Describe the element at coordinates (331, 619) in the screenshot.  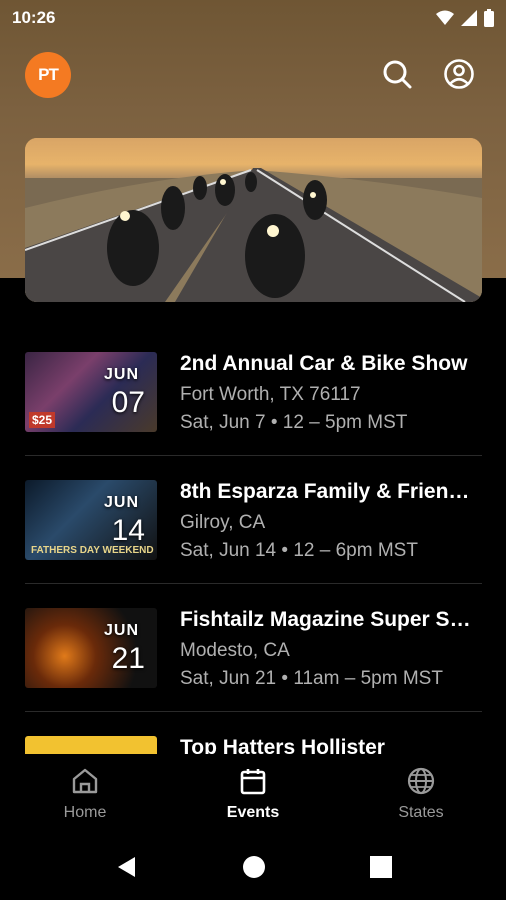
I see `event-title: Fishtailz Magazine Super Show` at that location.